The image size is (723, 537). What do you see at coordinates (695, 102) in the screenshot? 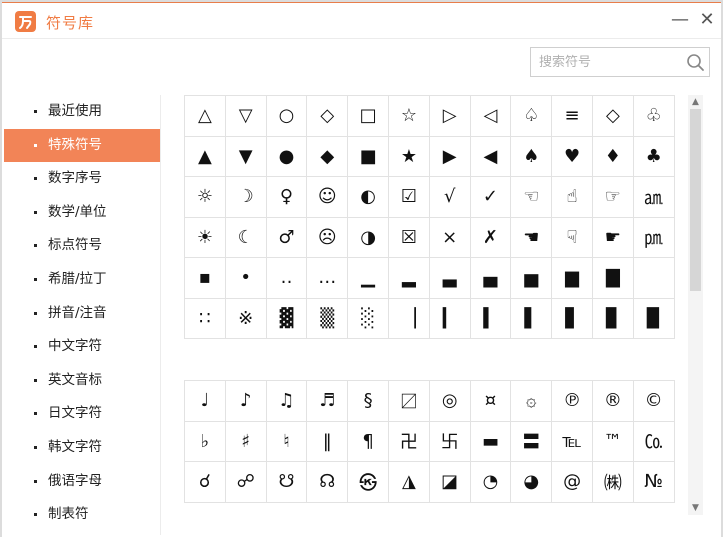
I see `scroll-up-arrow-icon: ▲` at bounding box center [695, 102].